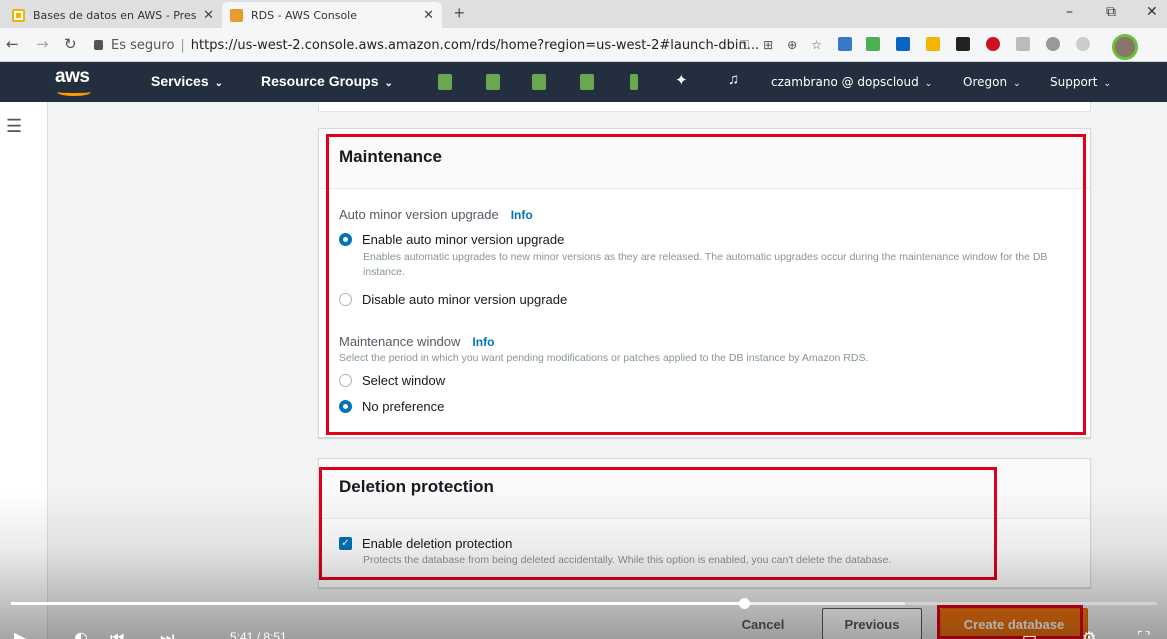 This screenshot has width=1167, height=639. Describe the element at coordinates (768, 45) in the screenshot. I see `translate-icon: ⊞` at that location.